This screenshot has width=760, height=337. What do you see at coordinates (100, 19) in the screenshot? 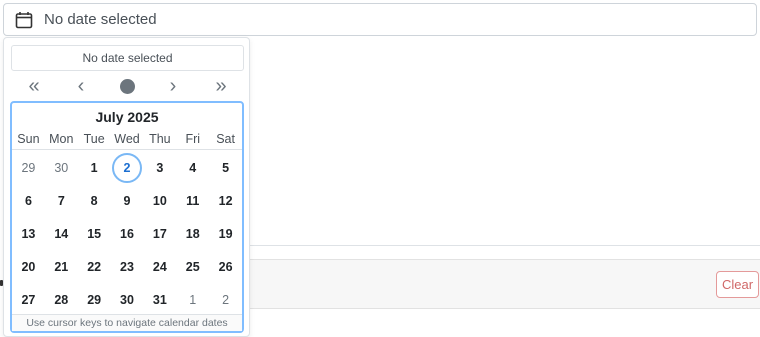
I see `date-input-value: No date selected` at bounding box center [100, 19].